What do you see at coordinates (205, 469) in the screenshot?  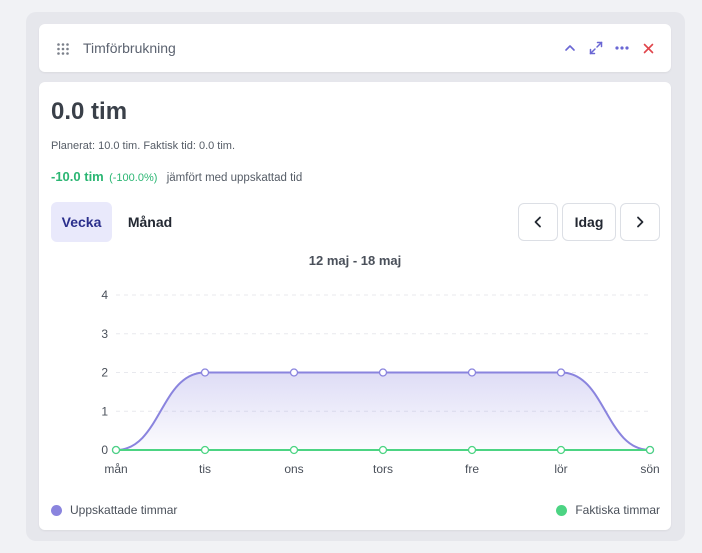 I see `x-tick-label: tis` at bounding box center [205, 469].